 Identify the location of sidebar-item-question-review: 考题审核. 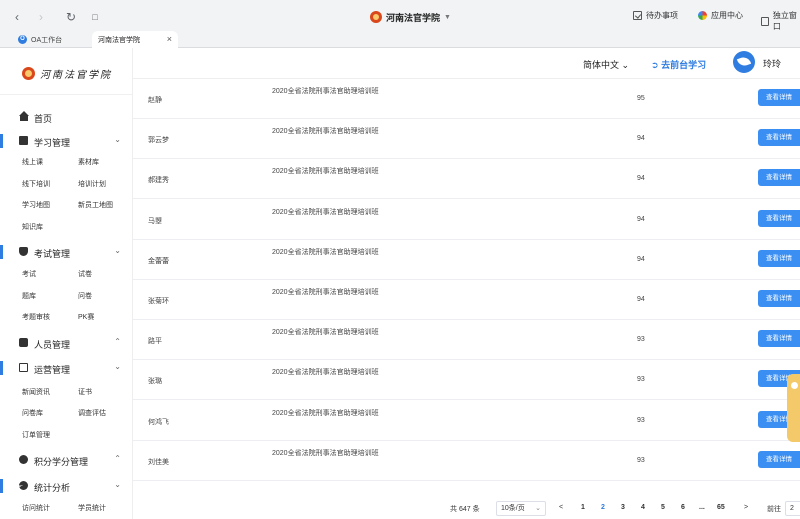
(36, 317).